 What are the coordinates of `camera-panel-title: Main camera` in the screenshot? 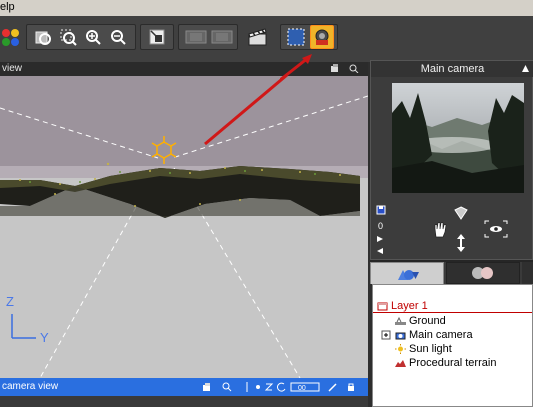 It's located at (452, 69).